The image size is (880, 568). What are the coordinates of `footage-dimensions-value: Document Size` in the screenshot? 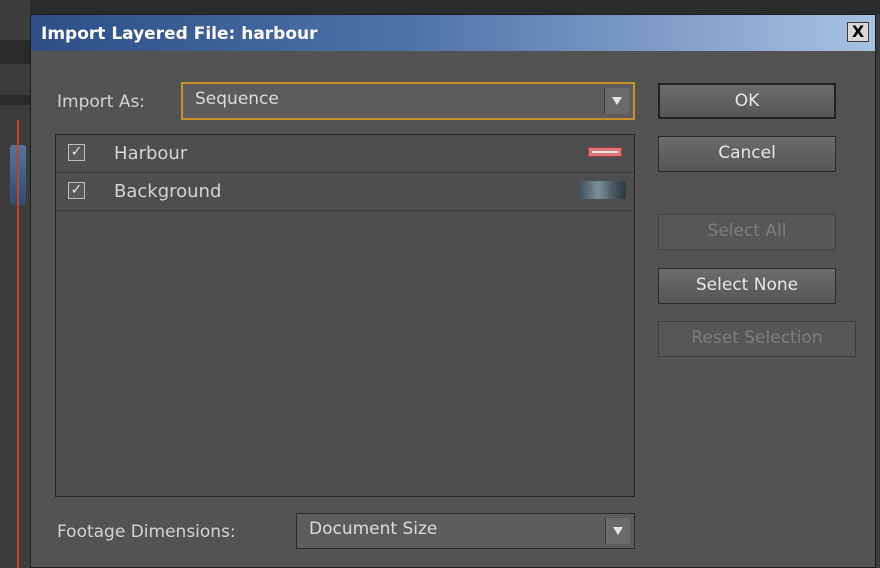 It's located at (373, 529).